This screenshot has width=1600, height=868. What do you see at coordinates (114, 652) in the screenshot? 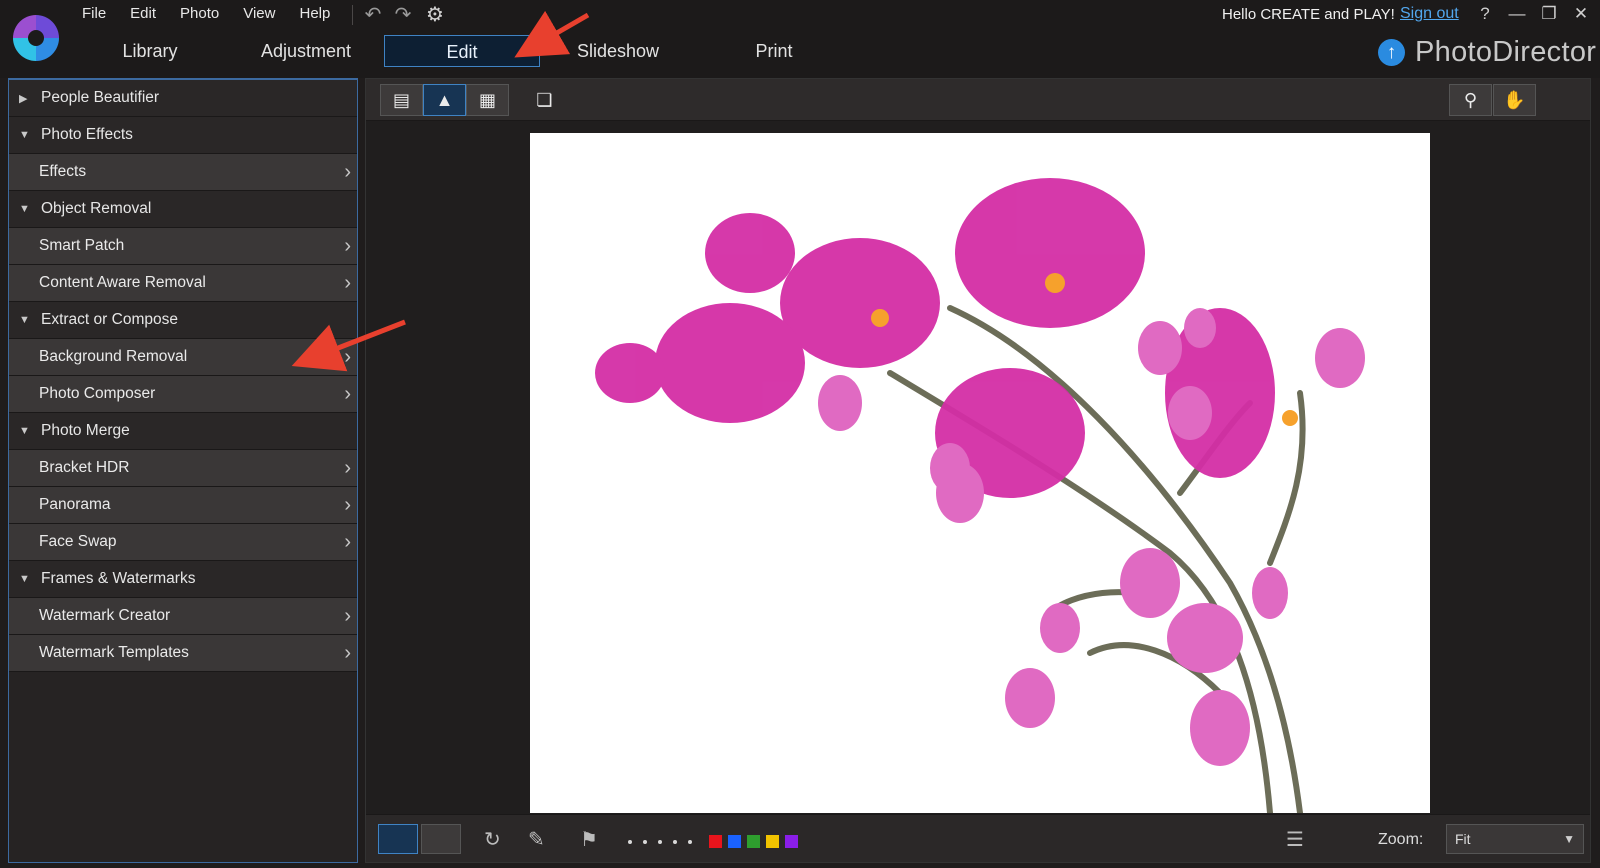
I see `sidebar-item-label: Watermark Templates` at bounding box center [114, 652].